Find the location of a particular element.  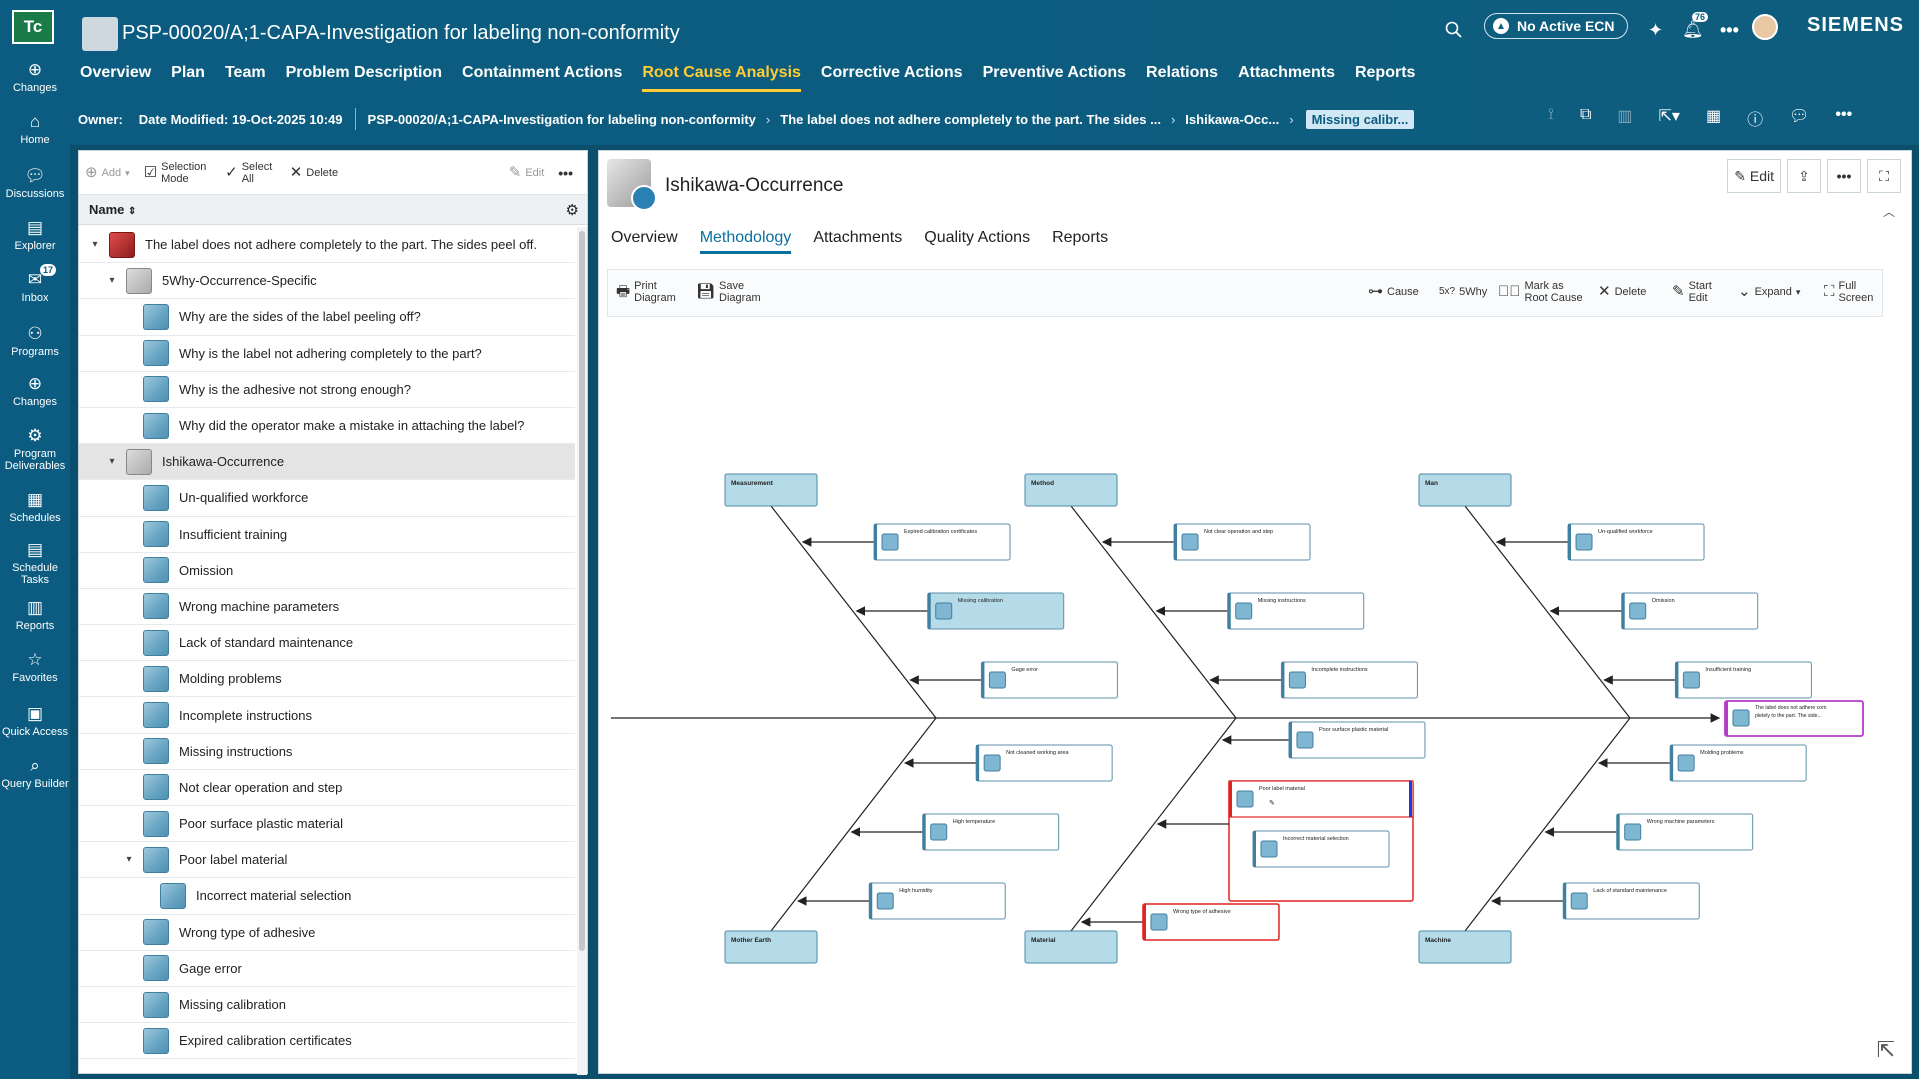

gear-icon: ⚙ is located at coordinates (572, 210).